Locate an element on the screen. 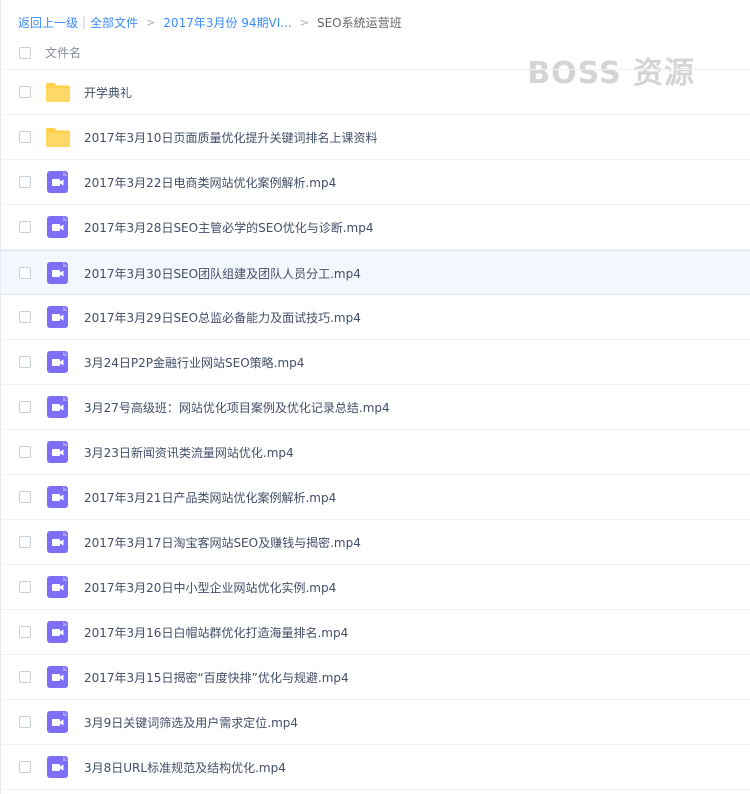 Image resolution: width=750 pixels, height=794 pixels. file-row: 2017年3月29日SEO总监必备能力及面试技巧.mp4 is located at coordinates (375, 317).